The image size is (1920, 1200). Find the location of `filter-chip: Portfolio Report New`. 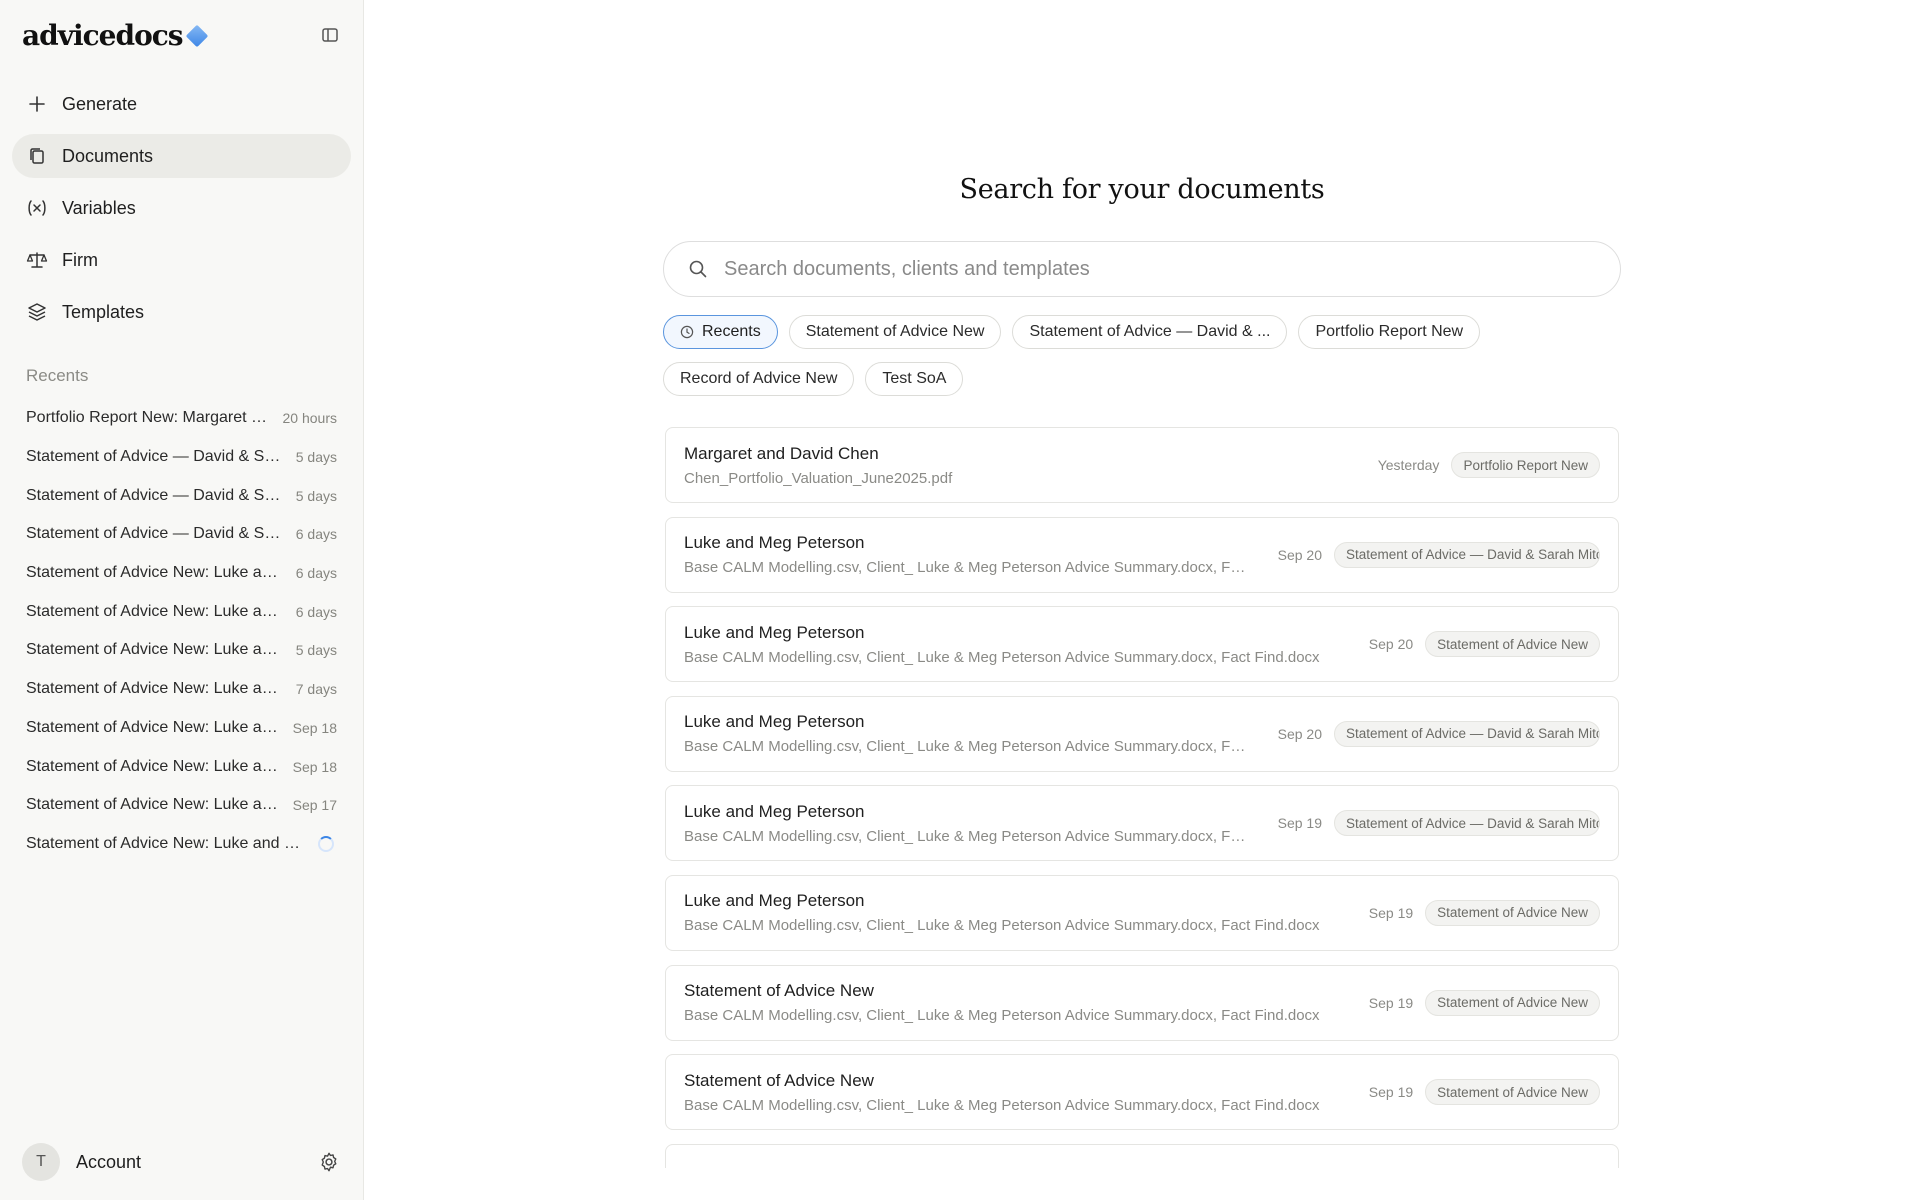

filter-chip: Portfolio Report New is located at coordinates (1389, 332).